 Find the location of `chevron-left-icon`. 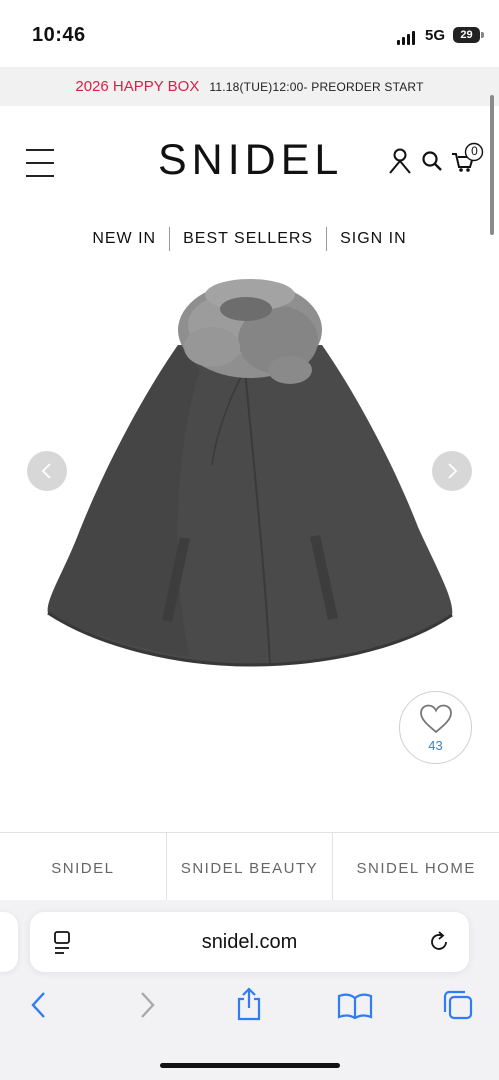

chevron-left-icon is located at coordinates (46, 471).